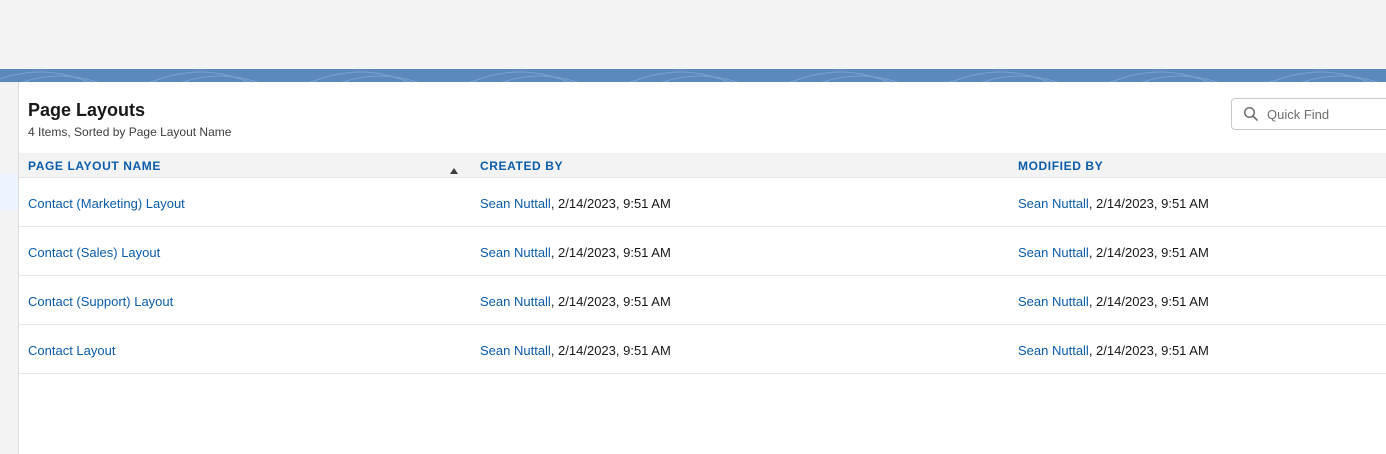 The height and width of the screenshot is (454, 1386). Describe the element at coordinates (9, 192) in the screenshot. I see `sidebar-selected-indicator` at that location.